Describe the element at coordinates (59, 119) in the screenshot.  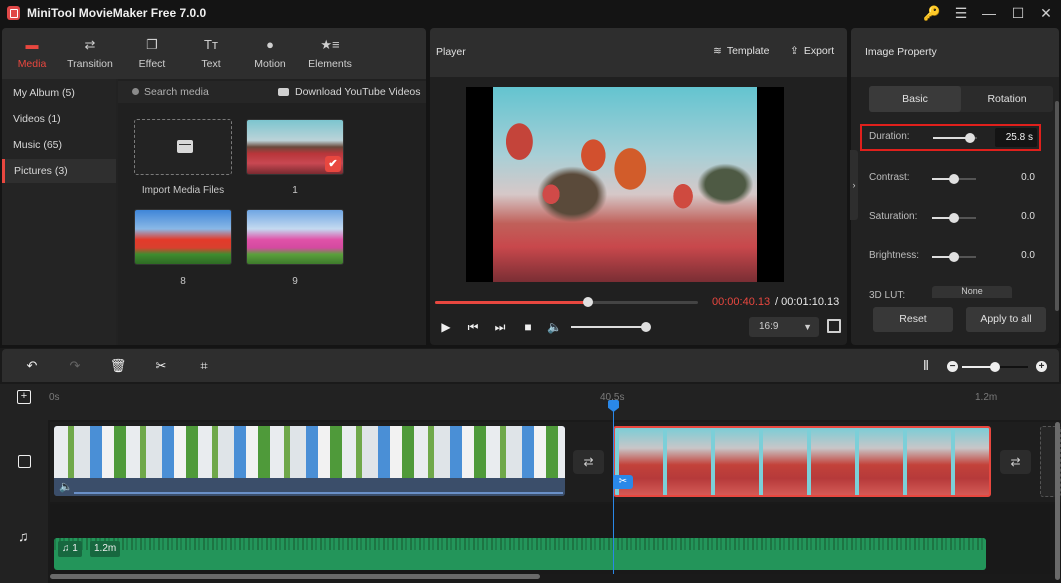
I see `sidebar-item-videos: Videos (1)` at that location.